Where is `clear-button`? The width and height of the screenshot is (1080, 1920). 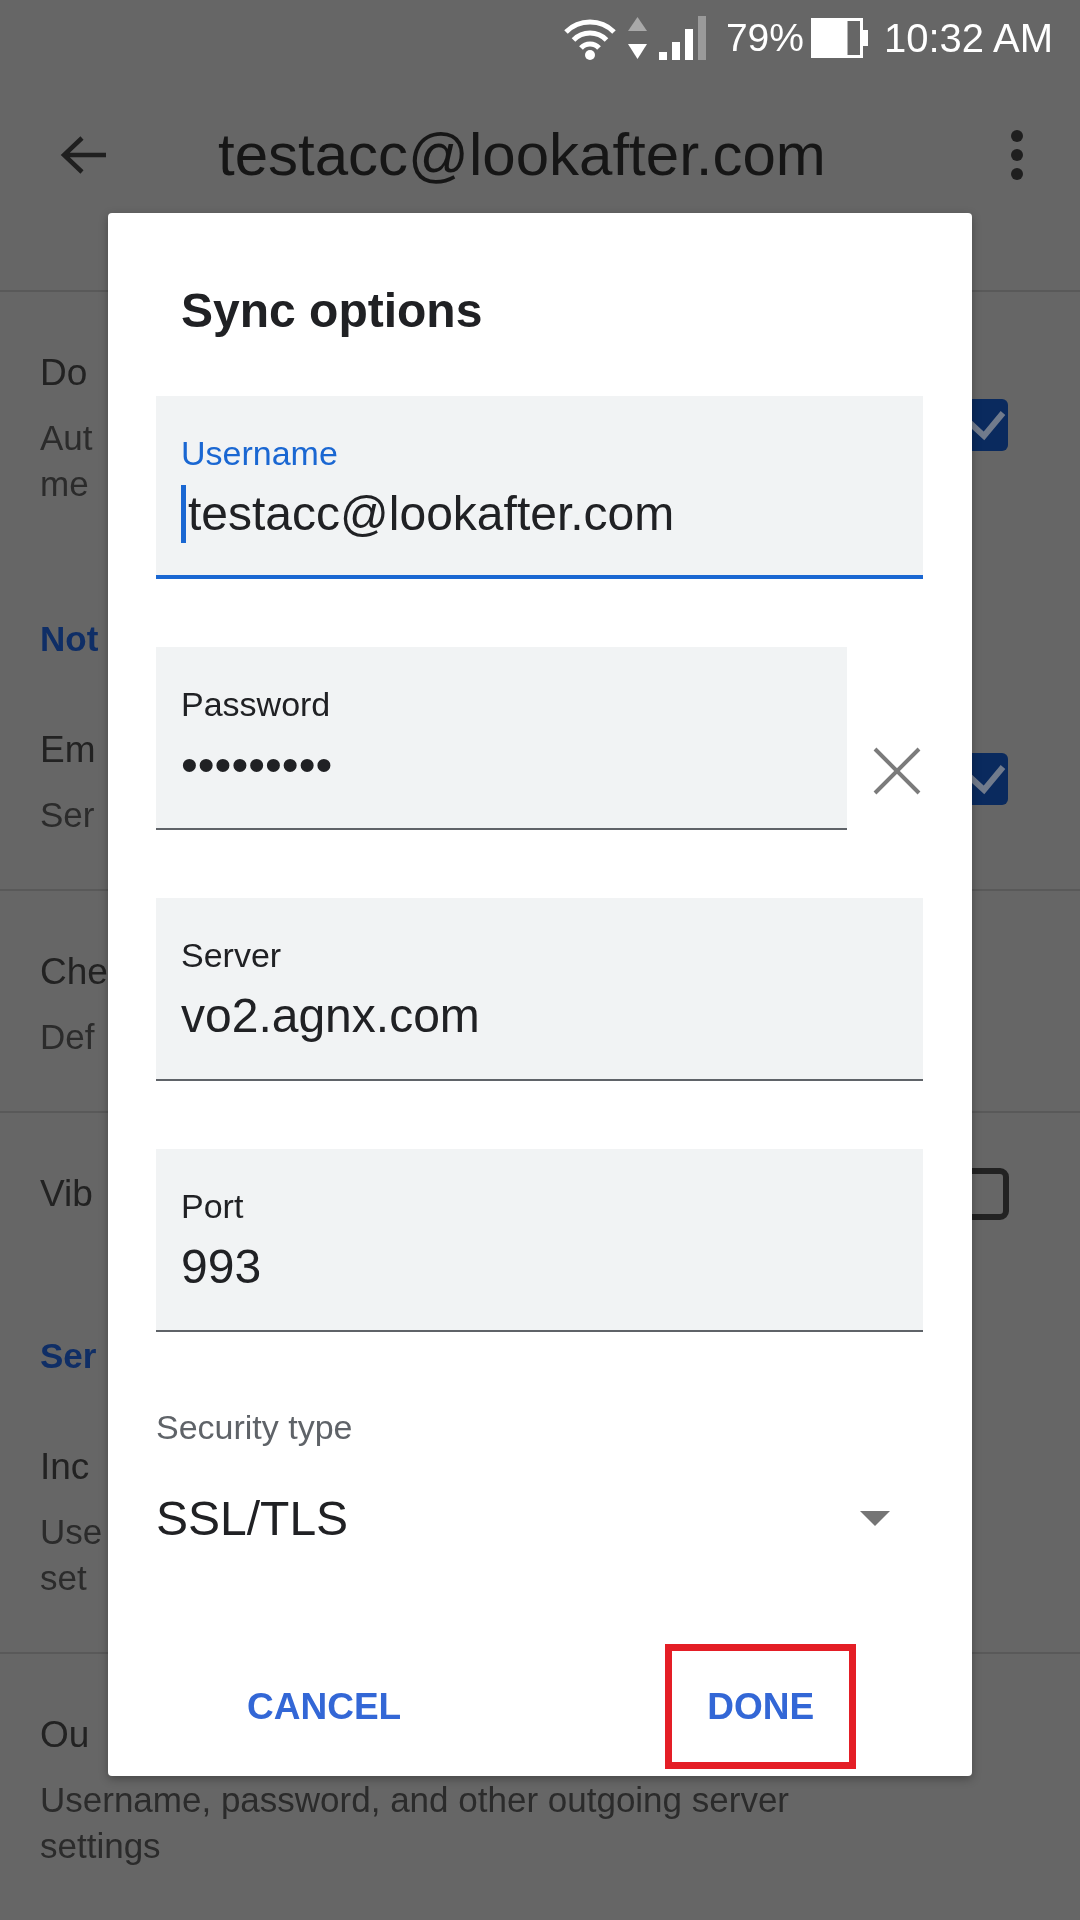 clear-button is located at coordinates (897, 771).